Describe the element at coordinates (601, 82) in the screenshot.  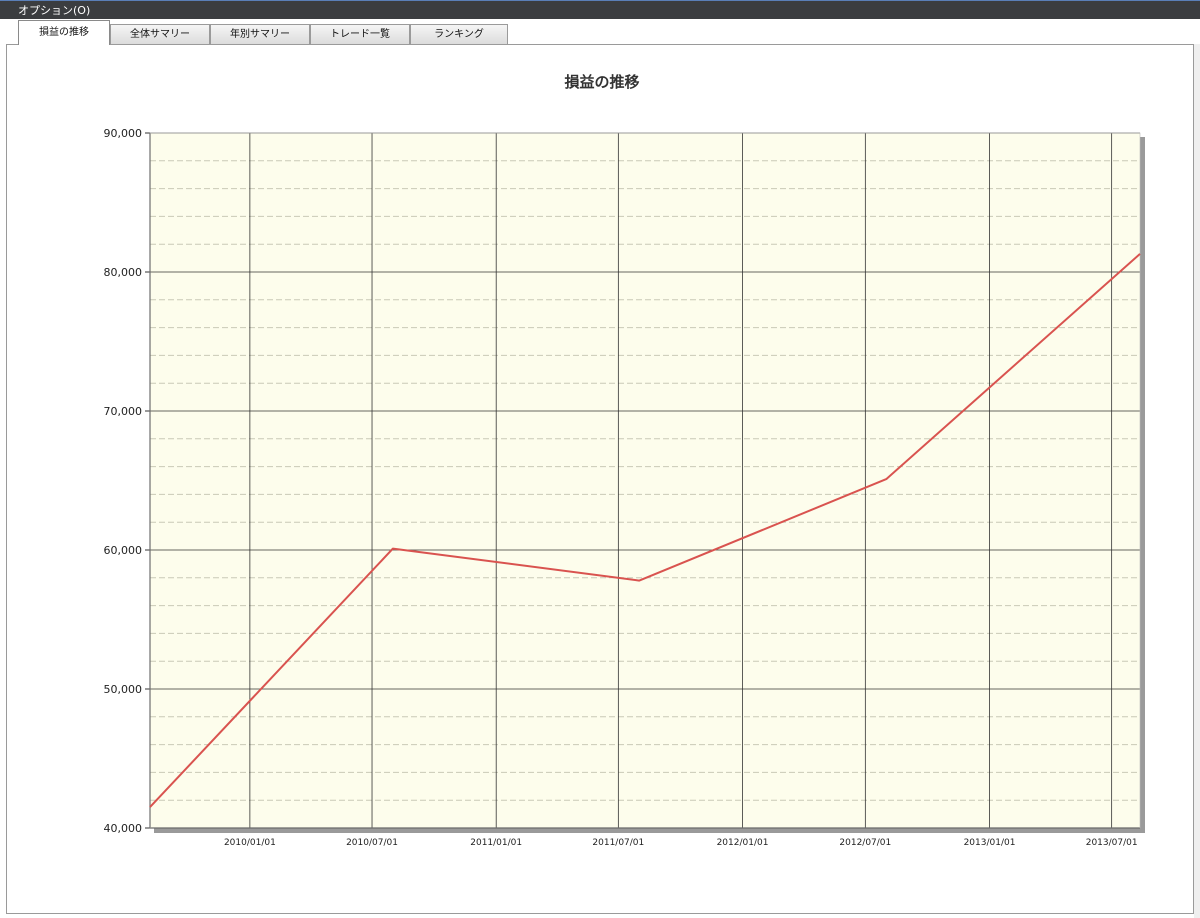
I see `chart-title: 損益の推移` at that location.